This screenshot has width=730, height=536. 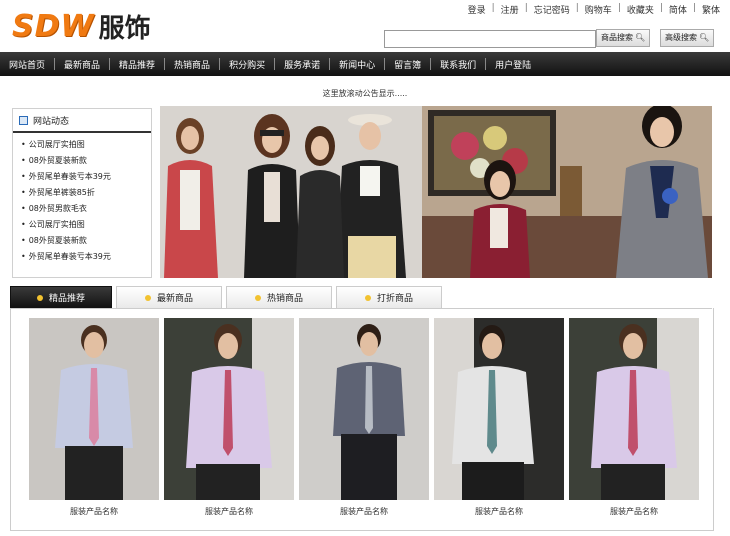 I want to click on nav-guestbook: 留言簿, so click(x=407, y=64).